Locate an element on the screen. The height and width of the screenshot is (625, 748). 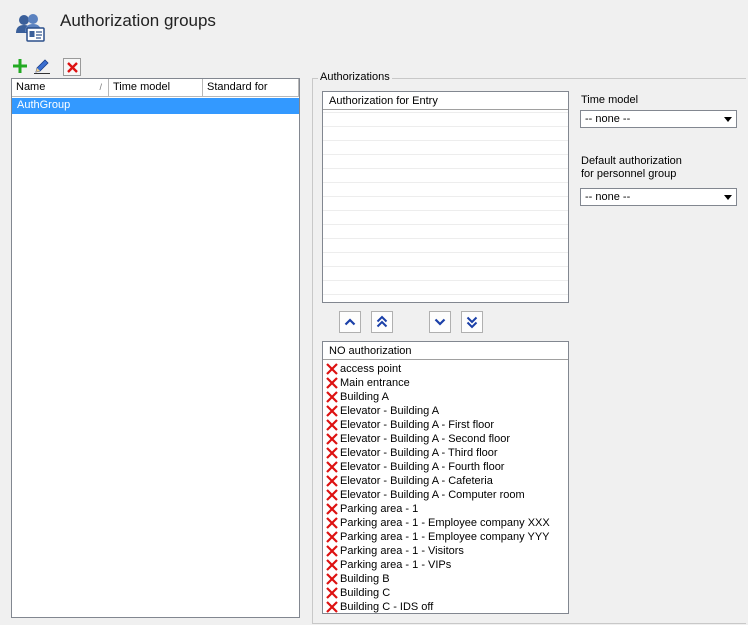
move-all-up-button is located at coordinates (382, 322).